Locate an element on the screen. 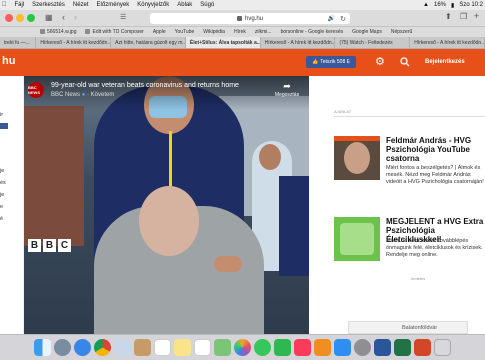 Image resolution: width=485 pixels, height=360 pixels. address-bar: hvg.hu 🔊 ↻ is located at coordinates (250, 18).